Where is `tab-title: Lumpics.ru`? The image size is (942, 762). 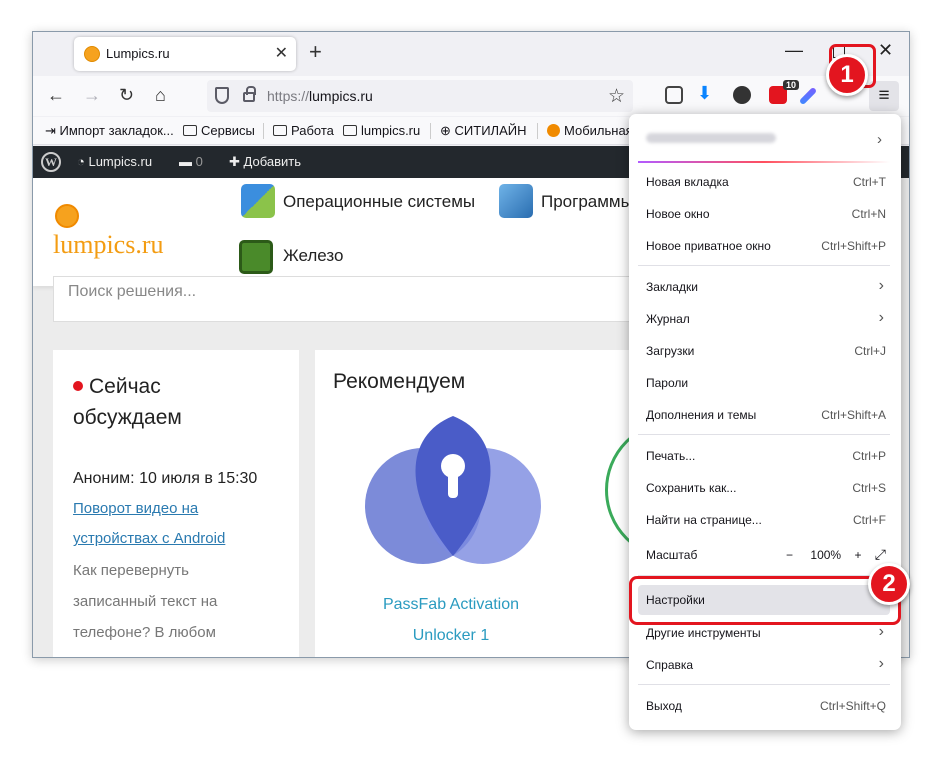 tab-title: Lumpics.ru is located at coordinates (138, 53).